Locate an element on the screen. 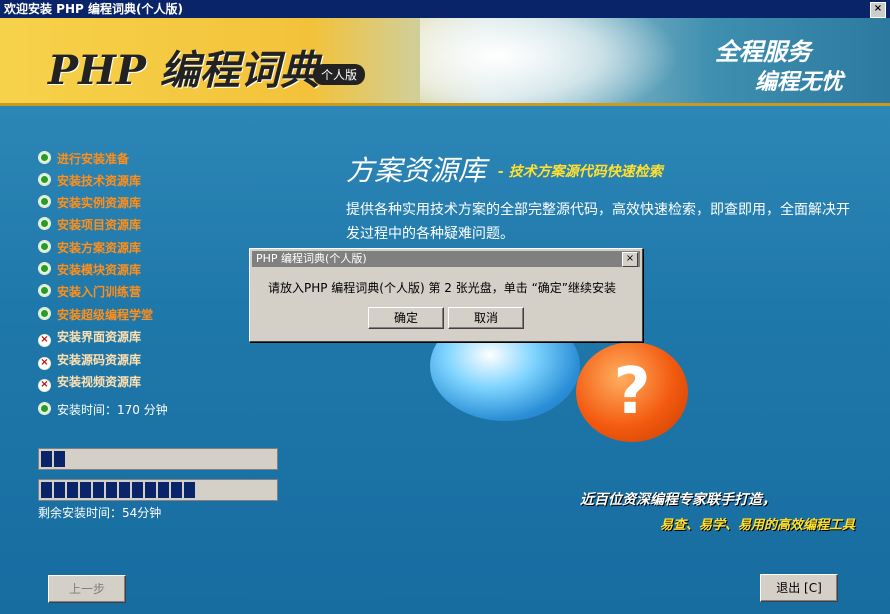  window-title: 欢迎安装 PHP 编程词典(个人版) is located at coordinates (93, 9).